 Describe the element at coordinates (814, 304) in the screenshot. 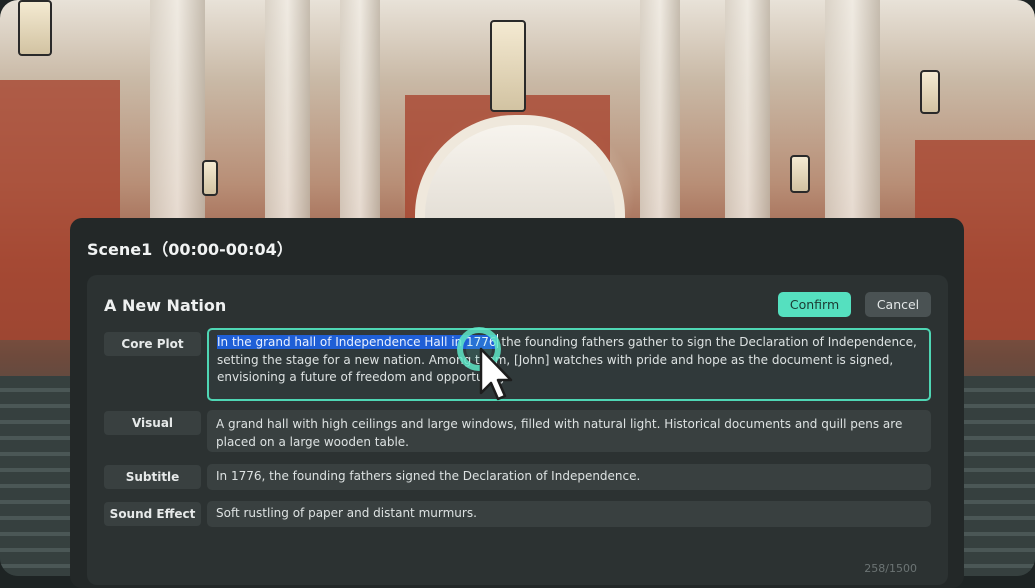

I see `confirm-button: Confirm` at that location.